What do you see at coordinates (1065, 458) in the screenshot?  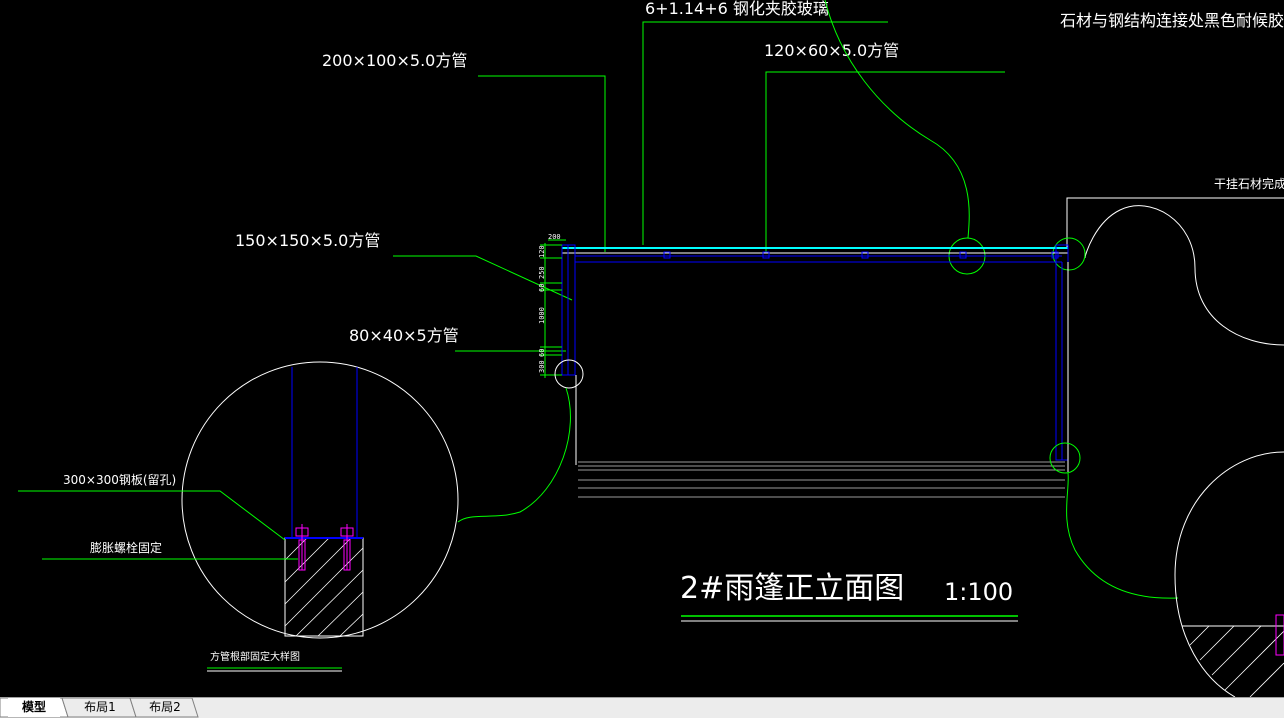 I see `detail-circle-right-base` at bounding box center [1065, 458].